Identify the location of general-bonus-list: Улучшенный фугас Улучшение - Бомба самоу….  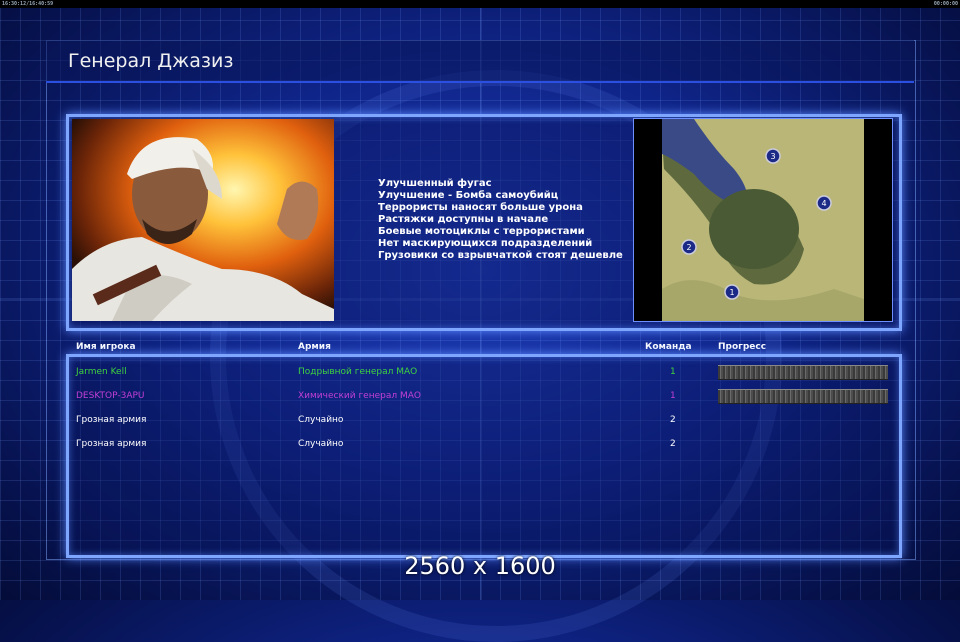
(500, 220).